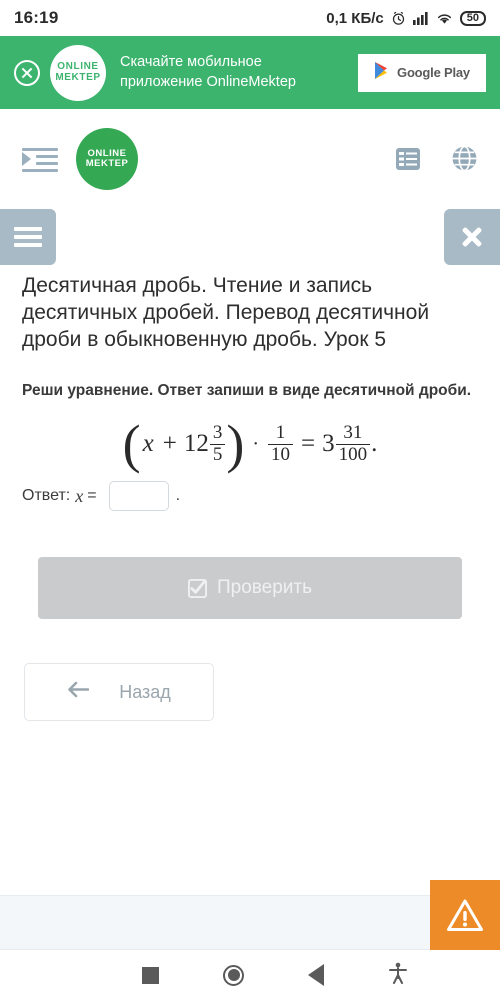  Describe the element at coordinates (398, 975) in the screenshot. I see `accessibility-icon` at that location.